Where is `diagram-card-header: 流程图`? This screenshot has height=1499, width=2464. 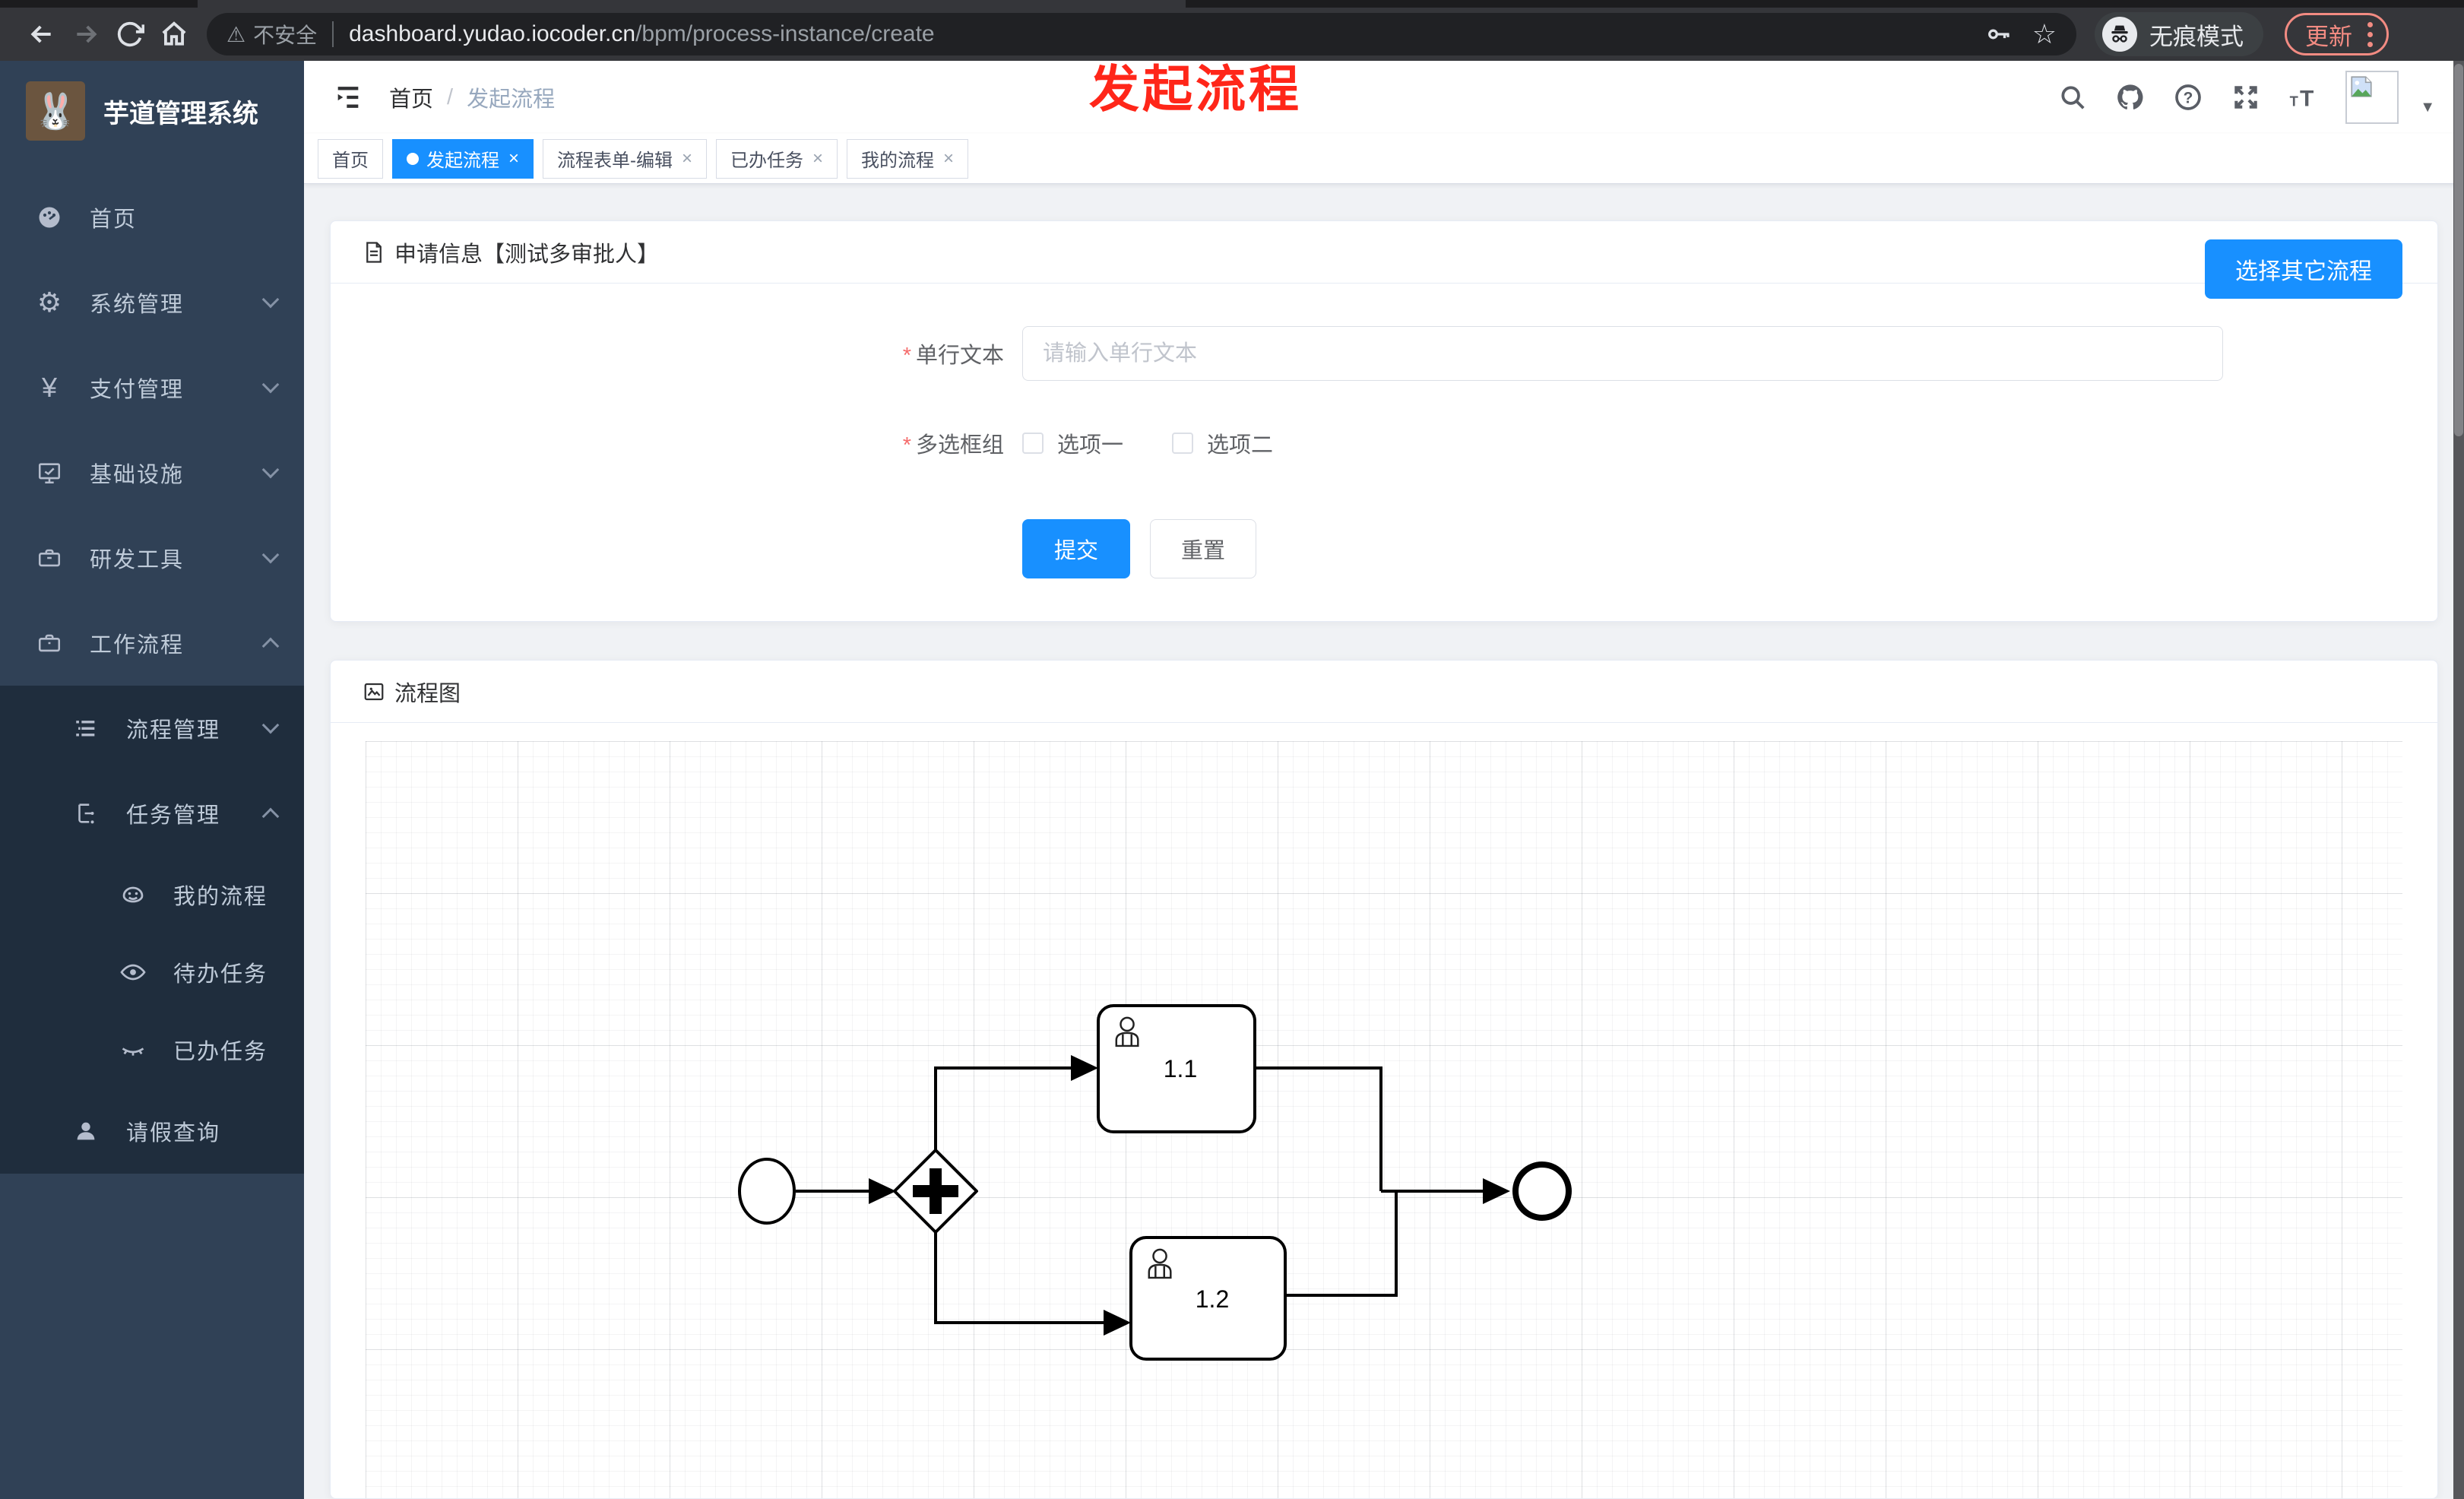
diagram-card-header: 流程图 is located at coordinates (1384, 692).